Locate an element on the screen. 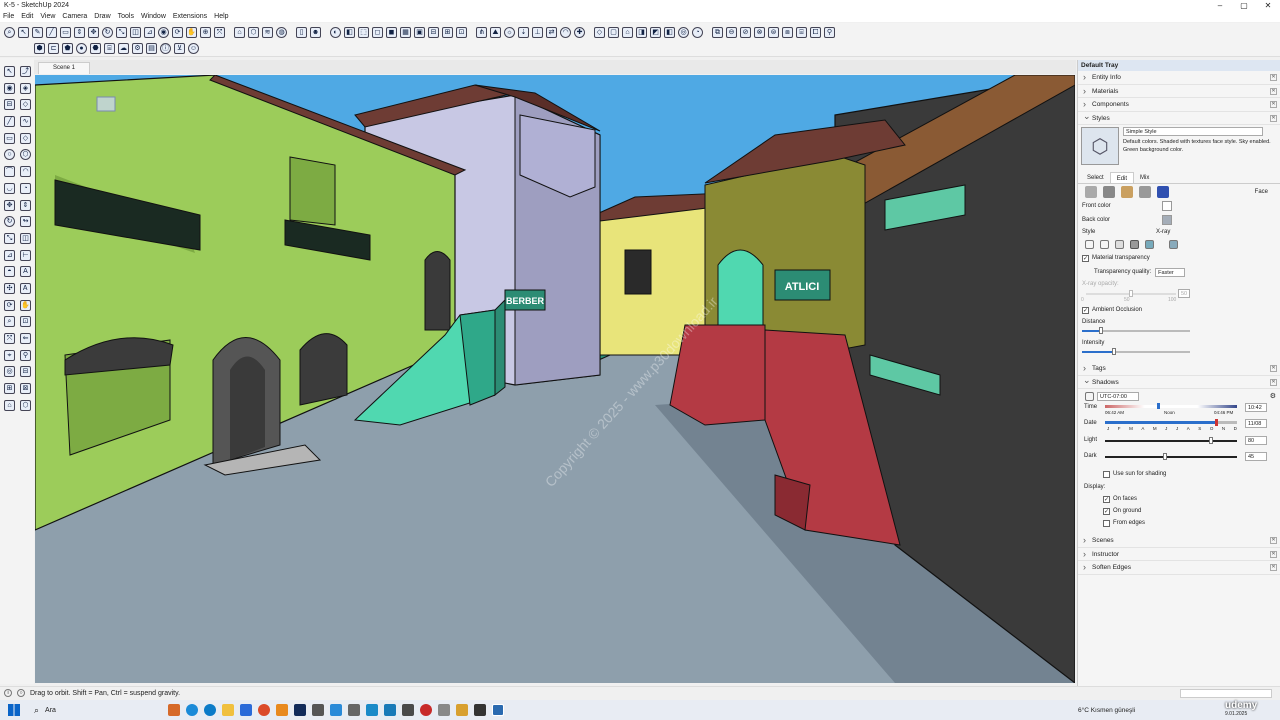  back-edges-icon: ◧ is located at coordinates (349, 32).